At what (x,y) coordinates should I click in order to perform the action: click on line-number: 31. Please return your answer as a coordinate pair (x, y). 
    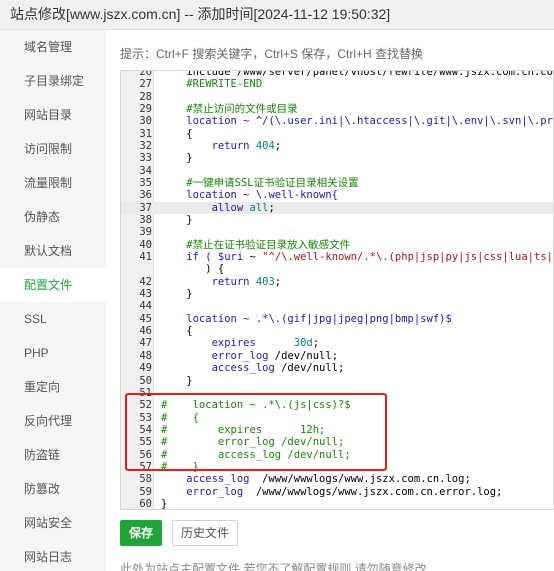
    Looking at the image, I should click on (145, 133).